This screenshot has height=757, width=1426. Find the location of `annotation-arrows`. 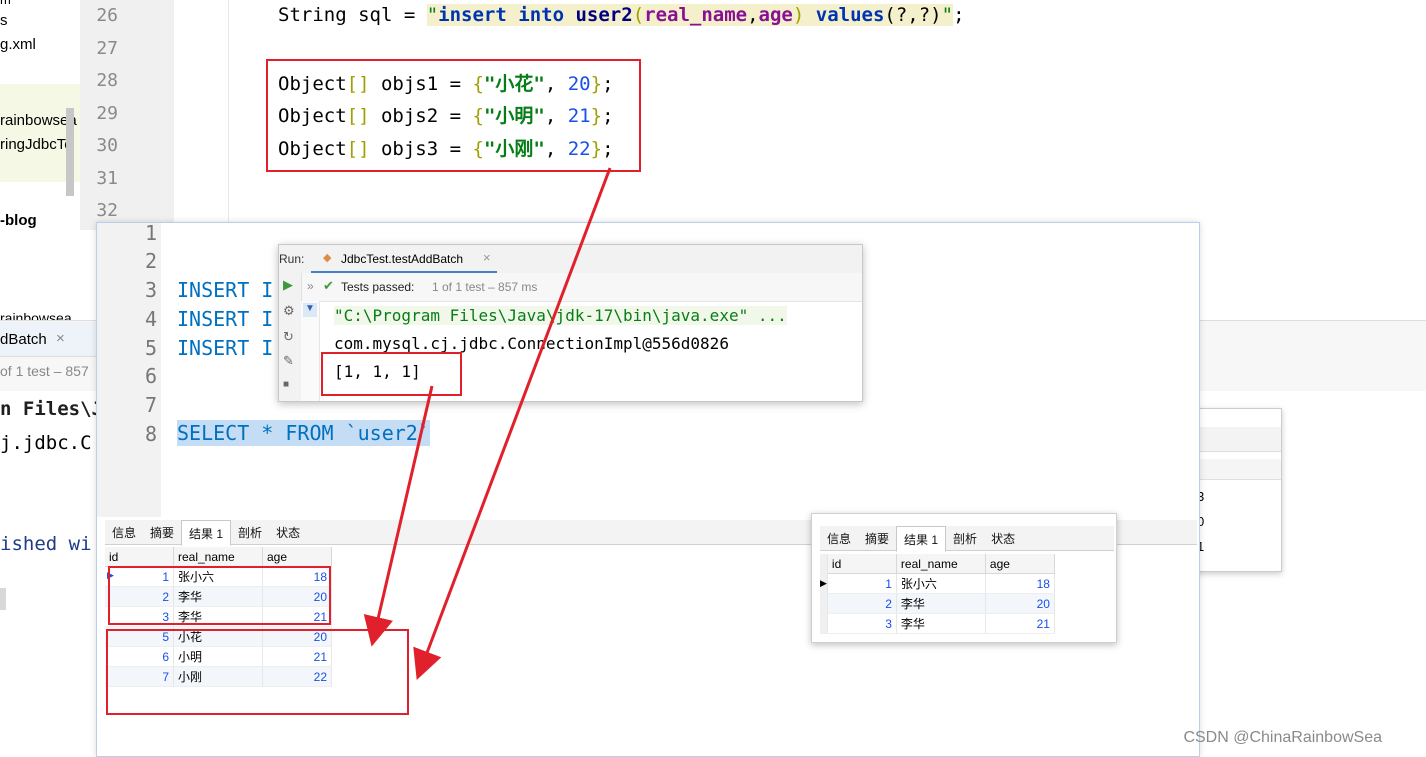

annotation-arrows is located at coordinates (487, 424).